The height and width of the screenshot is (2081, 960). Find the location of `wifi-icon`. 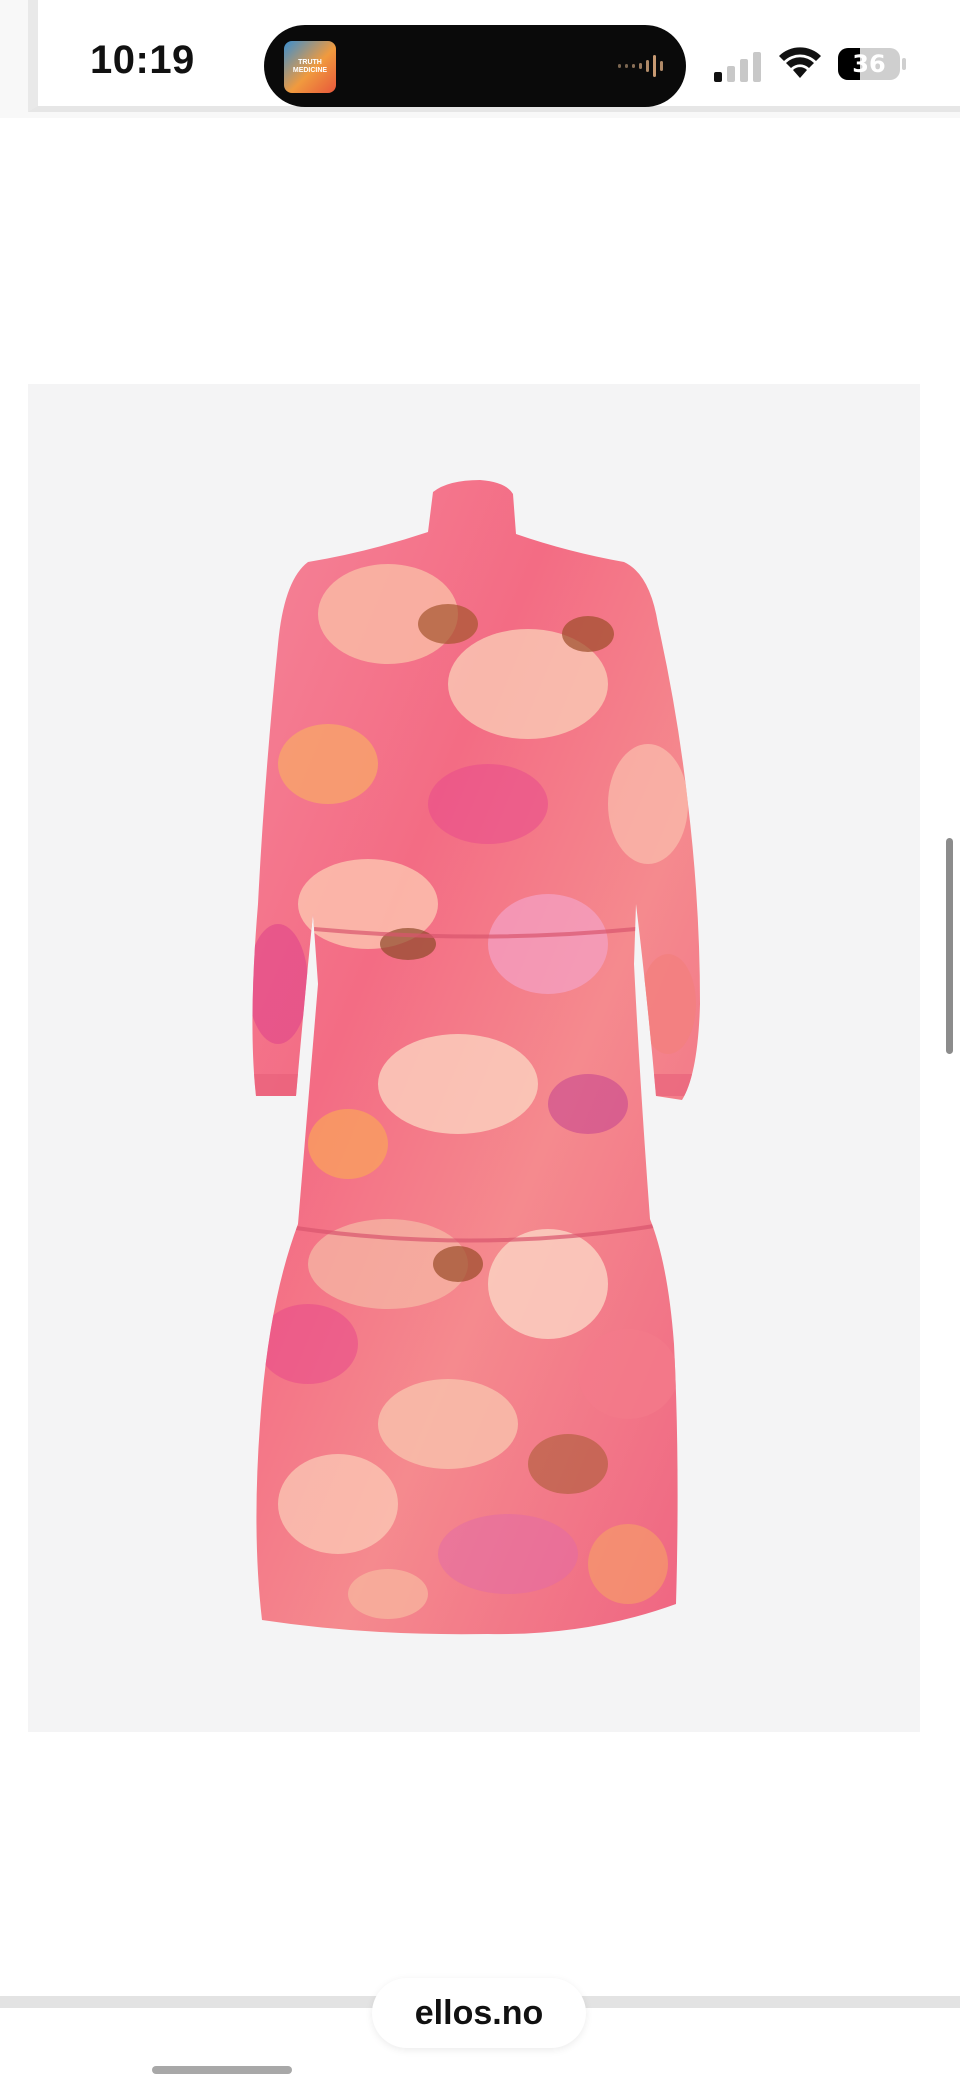

wifi-icon is located at coordinates (800, 62).